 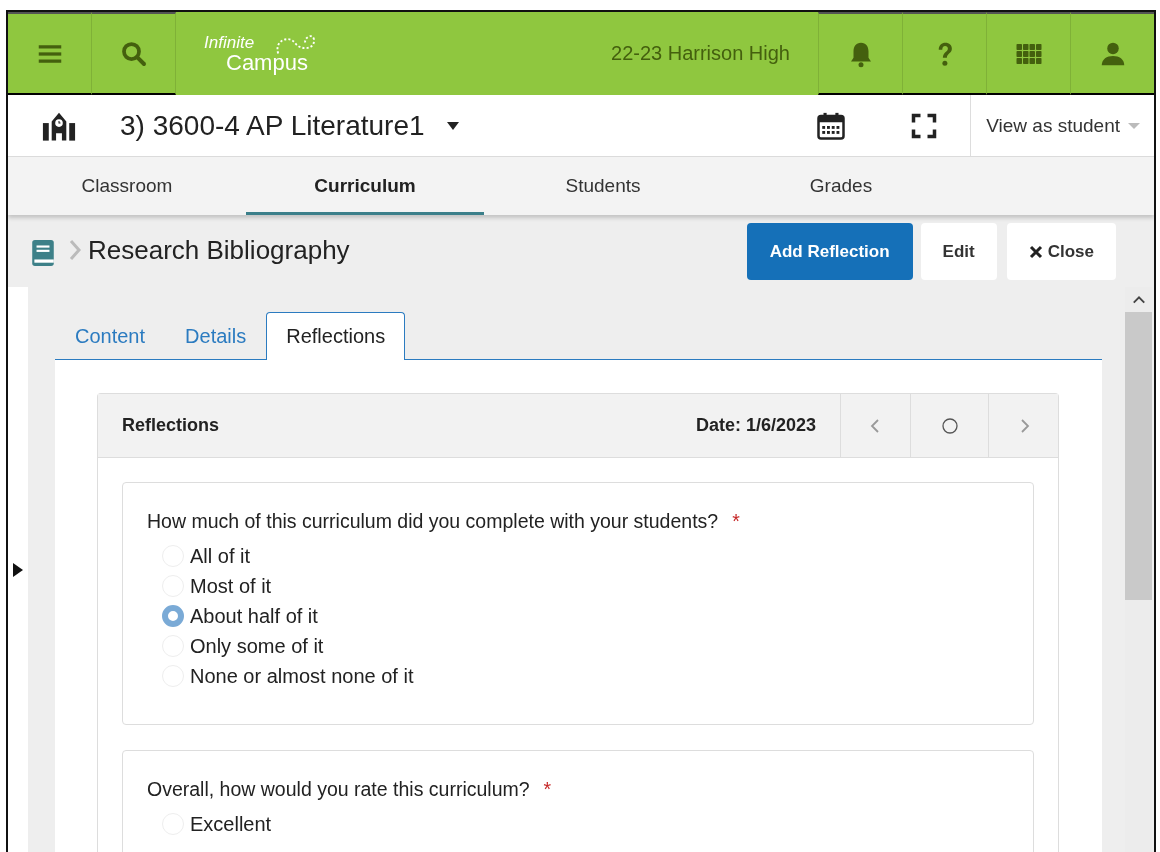 What do you see at coordinates (220, 556) in the screenshot?
I see `option-label: All of it` at bounding box center [220, 556].